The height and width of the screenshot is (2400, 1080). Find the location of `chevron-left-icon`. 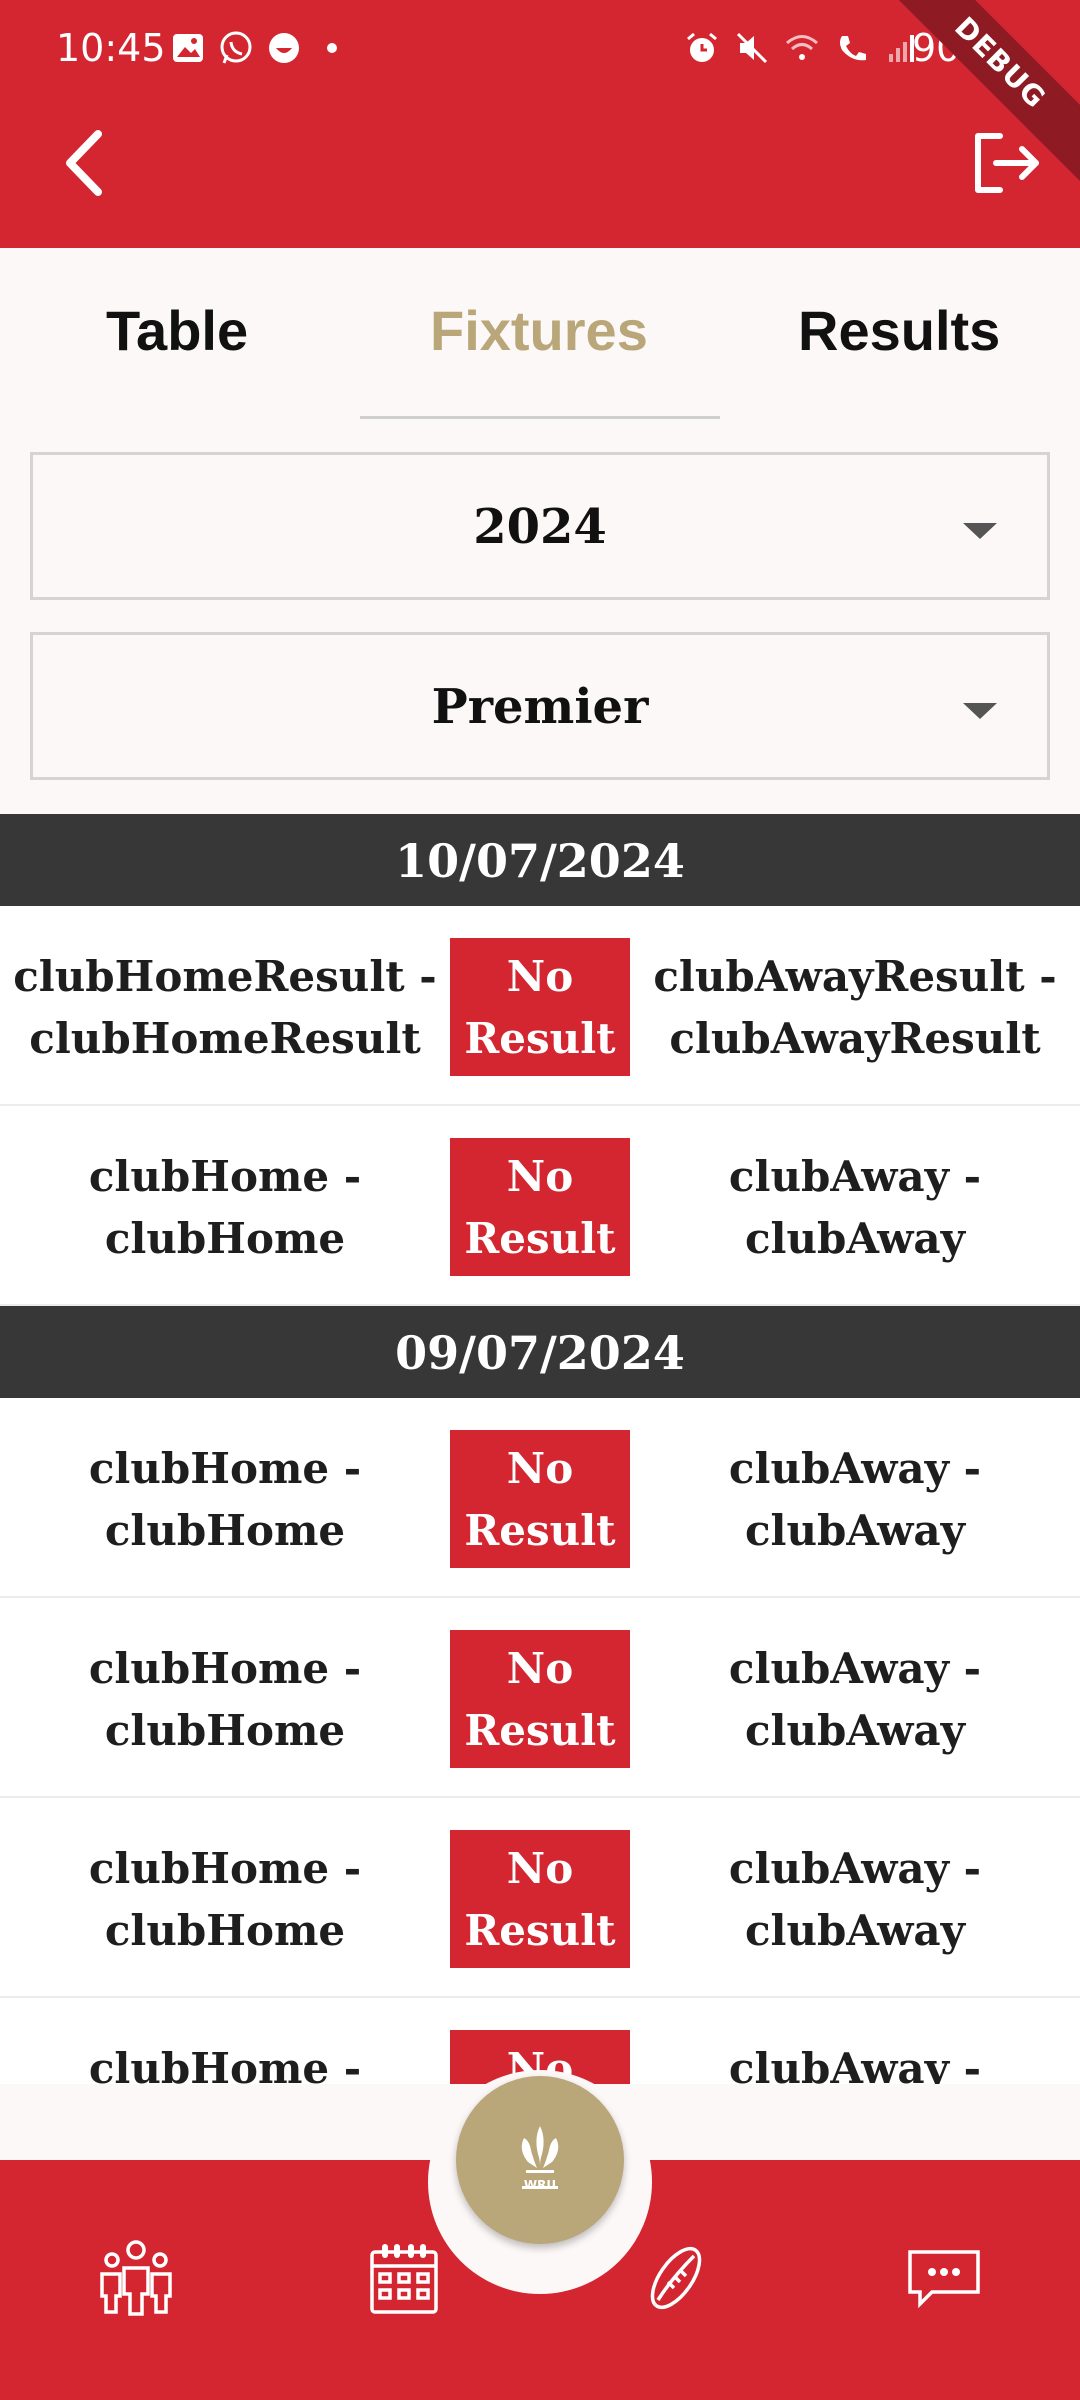

chevron-left-icon is located at coordinates (84, 163).